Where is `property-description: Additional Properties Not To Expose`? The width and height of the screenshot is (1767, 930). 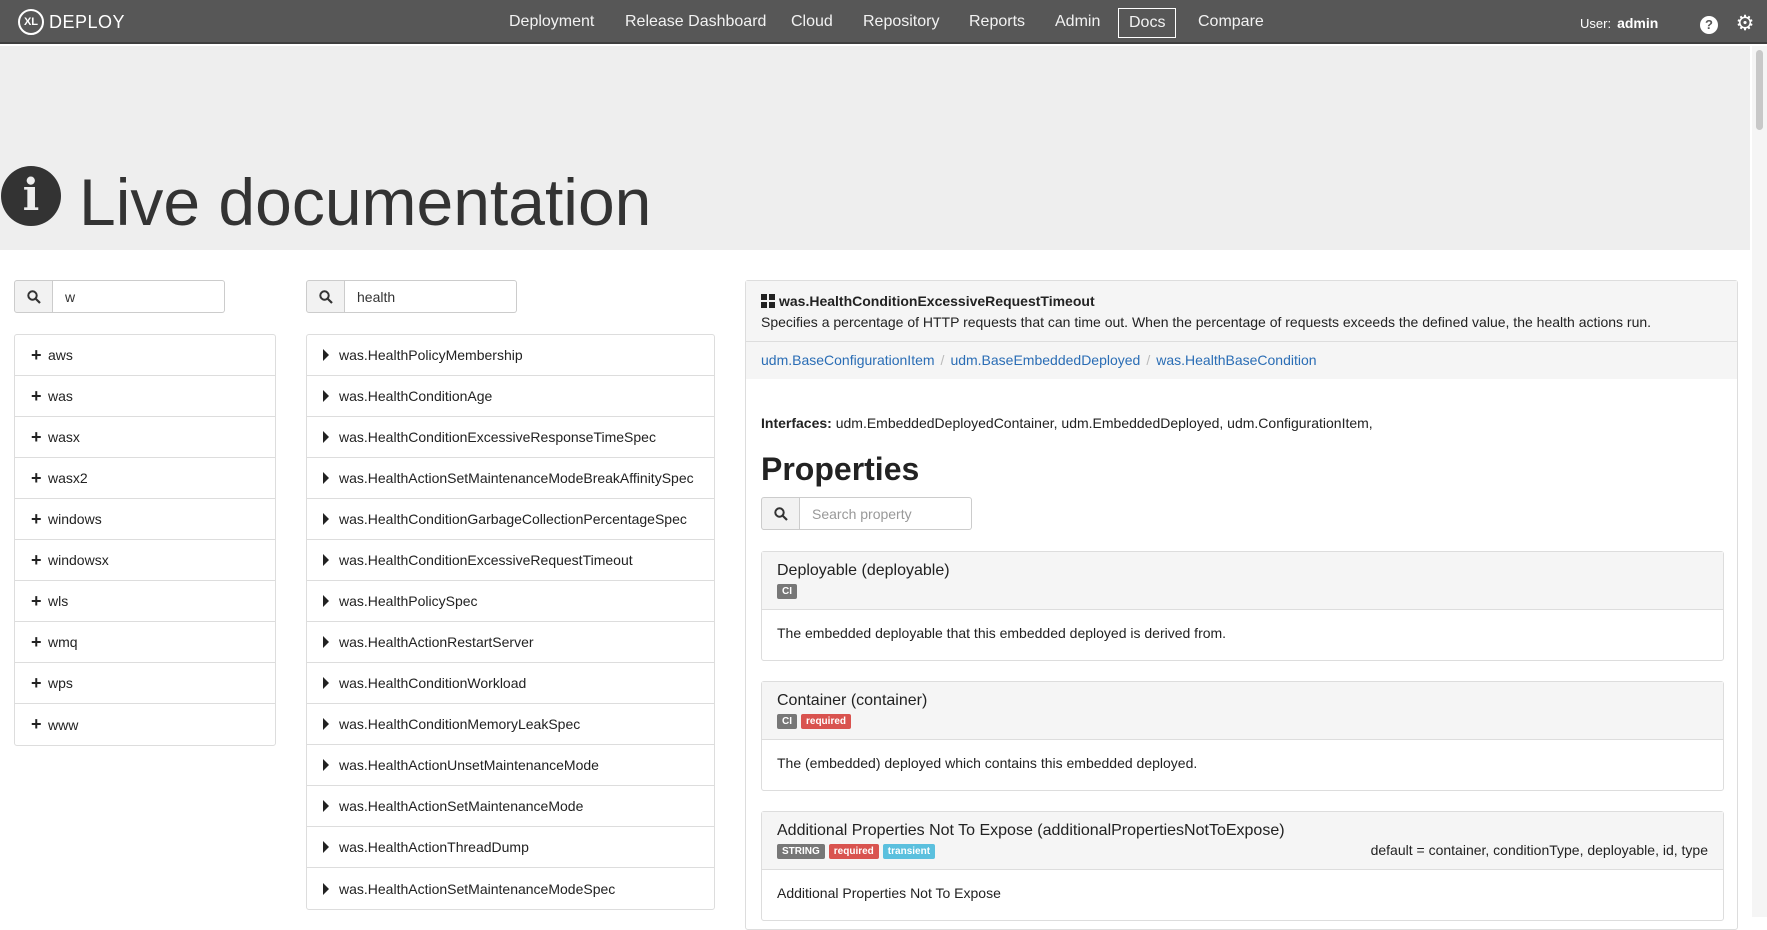 property-description: Additional Properties Not To Expose is located at coordinates (889, 893).